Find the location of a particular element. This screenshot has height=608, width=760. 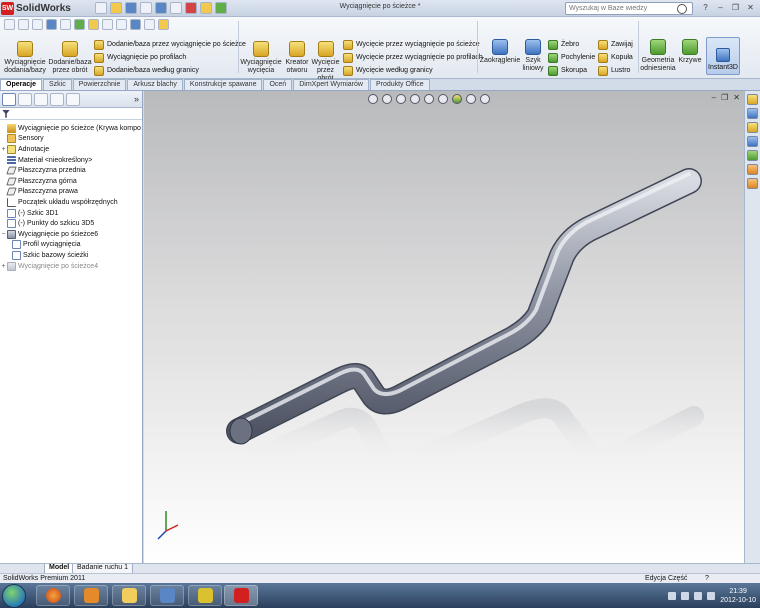

tree-item-annotations: + Adnotacje is located at coordinates (71, 149).